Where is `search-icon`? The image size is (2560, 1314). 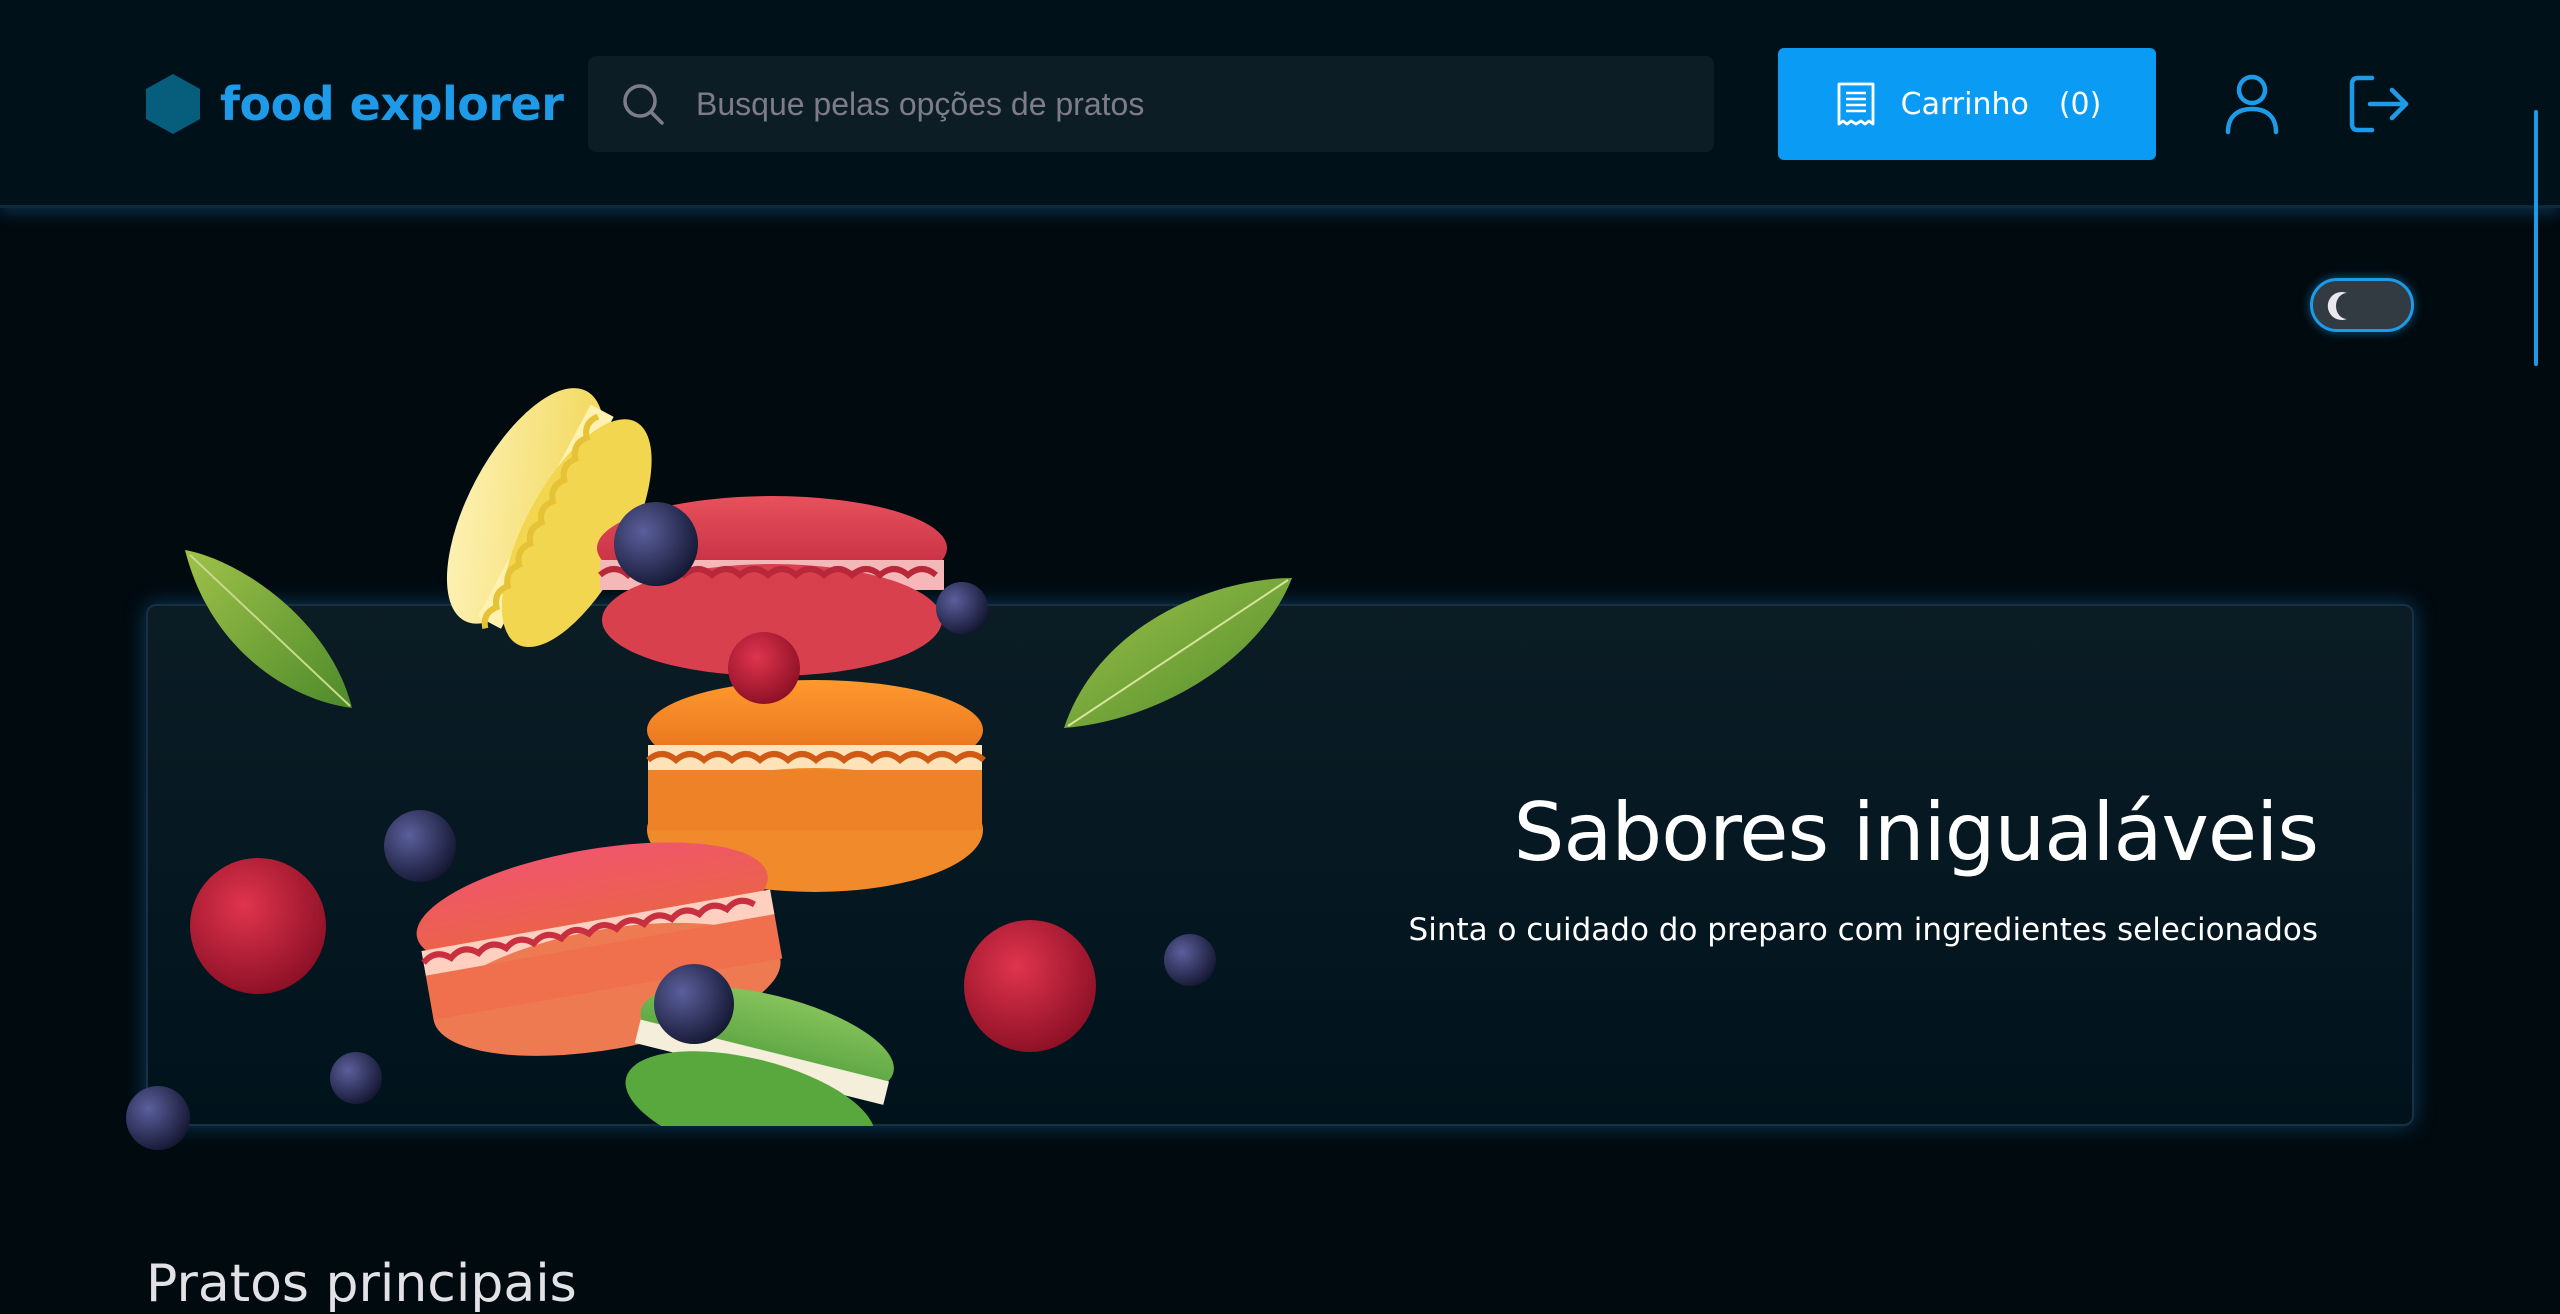
search-icon is located at coordinates (643, 104).